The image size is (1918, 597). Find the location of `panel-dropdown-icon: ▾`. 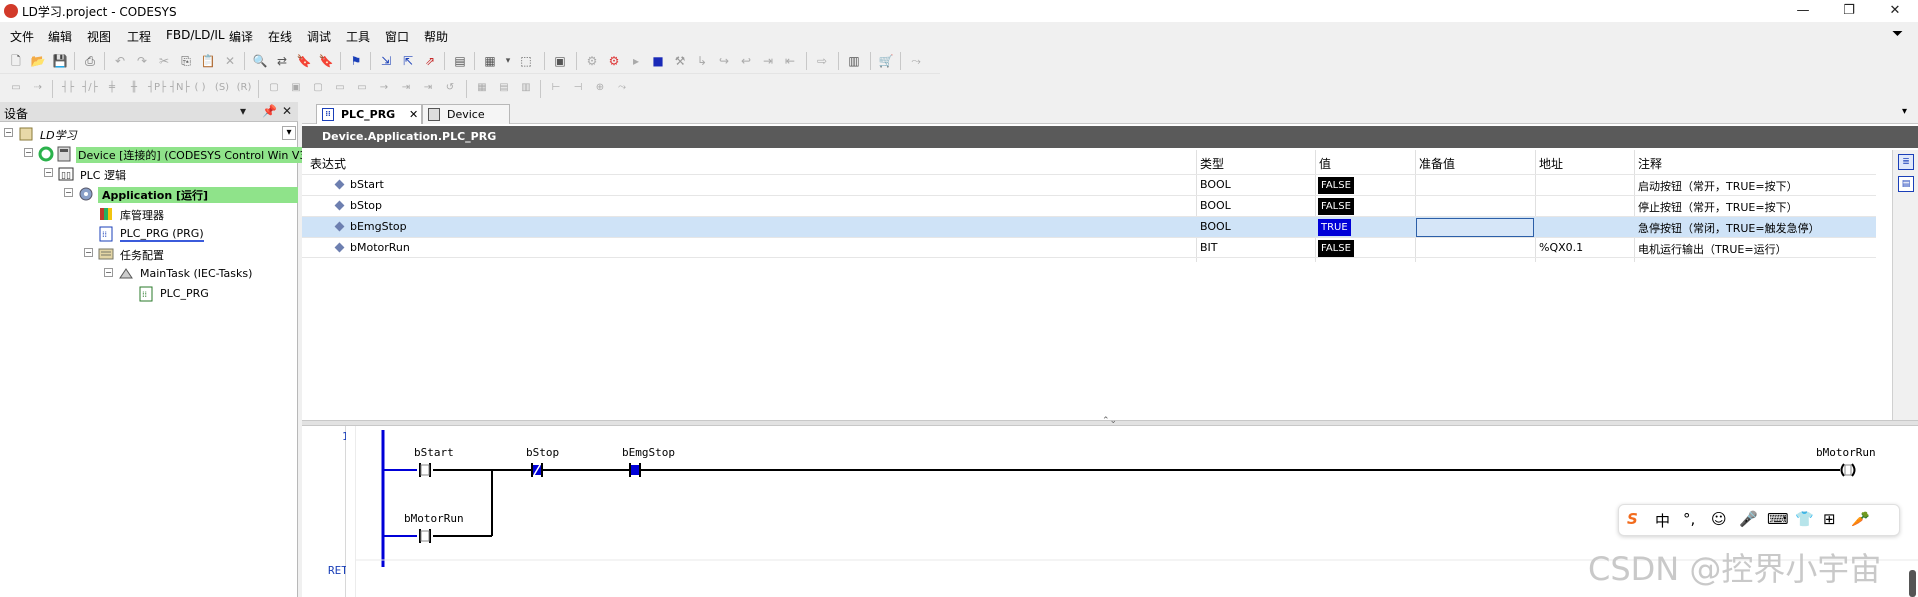

panel-dropdown-icon: ▾ is located at coordinates (243, 111).